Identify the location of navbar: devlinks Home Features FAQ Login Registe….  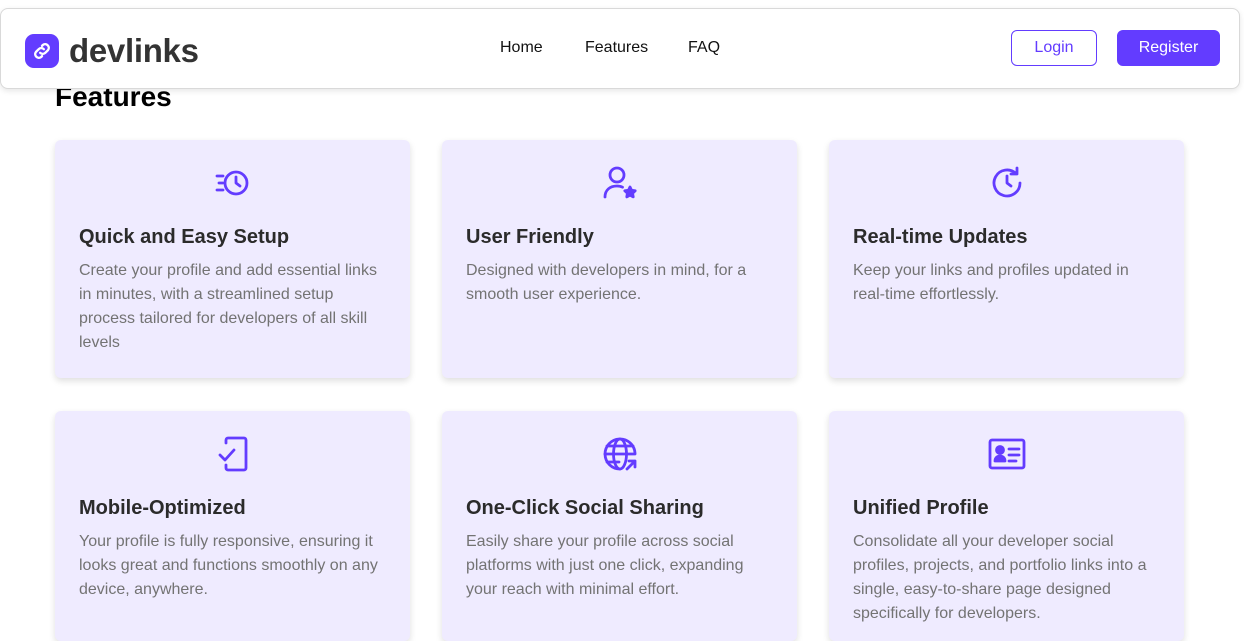
(620, 48).